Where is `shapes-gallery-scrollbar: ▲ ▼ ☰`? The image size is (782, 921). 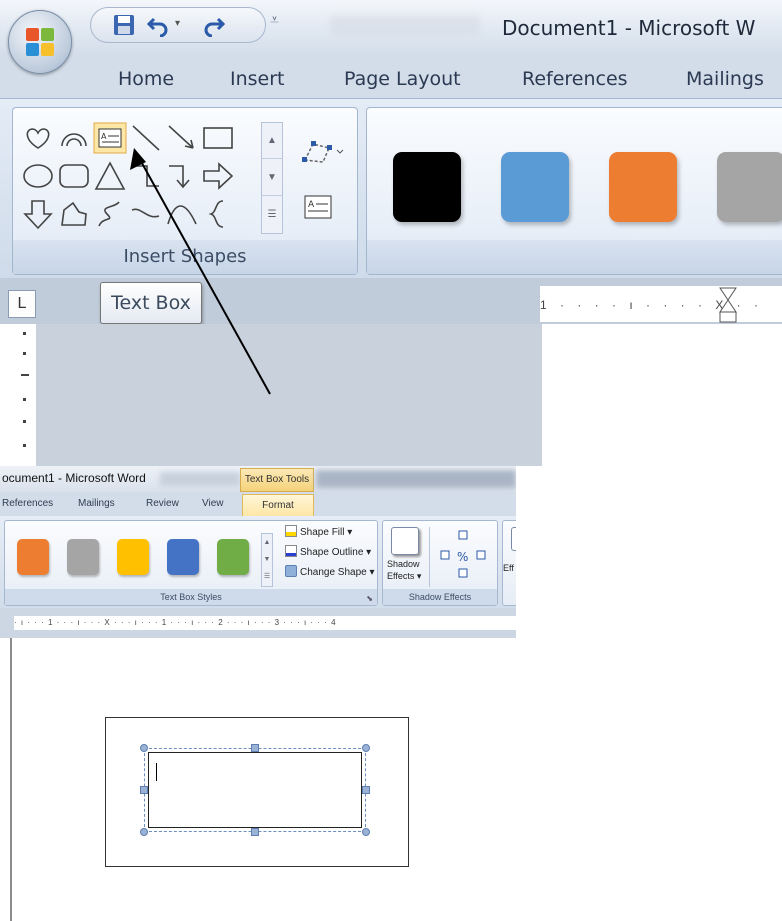 shapes-gallery-scrollbar: ▲ ▼ ☰ is located at coordinates (272, 178).